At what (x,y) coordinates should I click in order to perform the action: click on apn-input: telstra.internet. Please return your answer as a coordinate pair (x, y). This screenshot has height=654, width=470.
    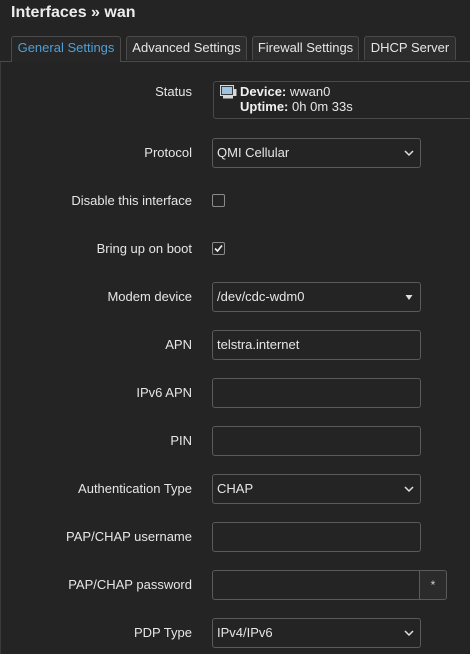
    Looking at the image, I should click on (316, 345).